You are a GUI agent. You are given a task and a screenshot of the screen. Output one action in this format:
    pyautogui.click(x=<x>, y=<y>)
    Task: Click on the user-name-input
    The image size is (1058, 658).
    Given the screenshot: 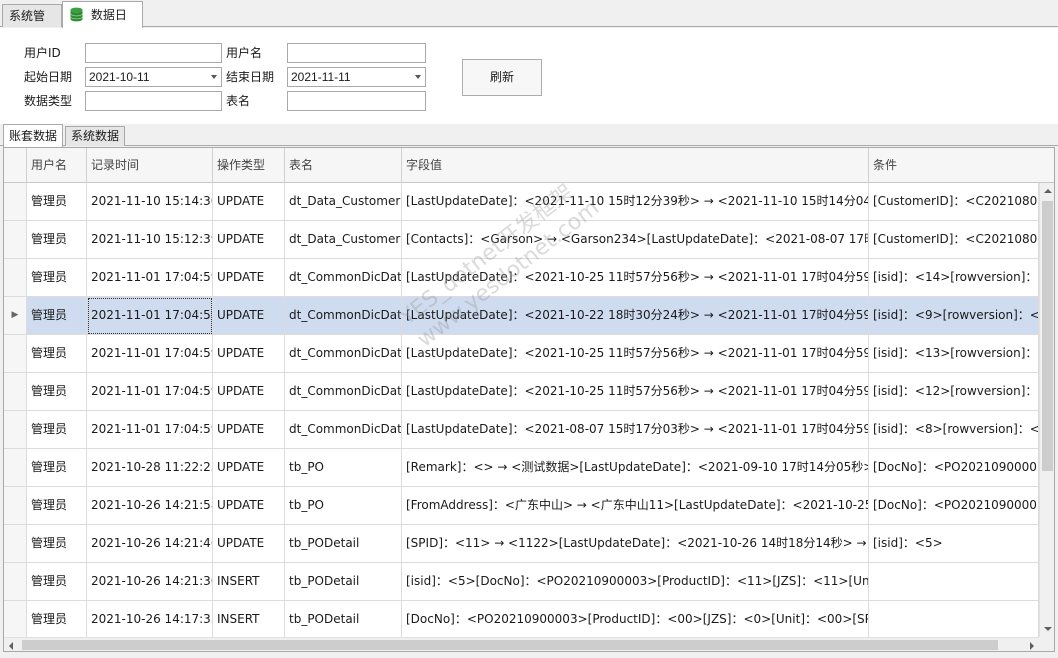 What is the action you would take?
    pyautogui.click(x=356, y=53)
    